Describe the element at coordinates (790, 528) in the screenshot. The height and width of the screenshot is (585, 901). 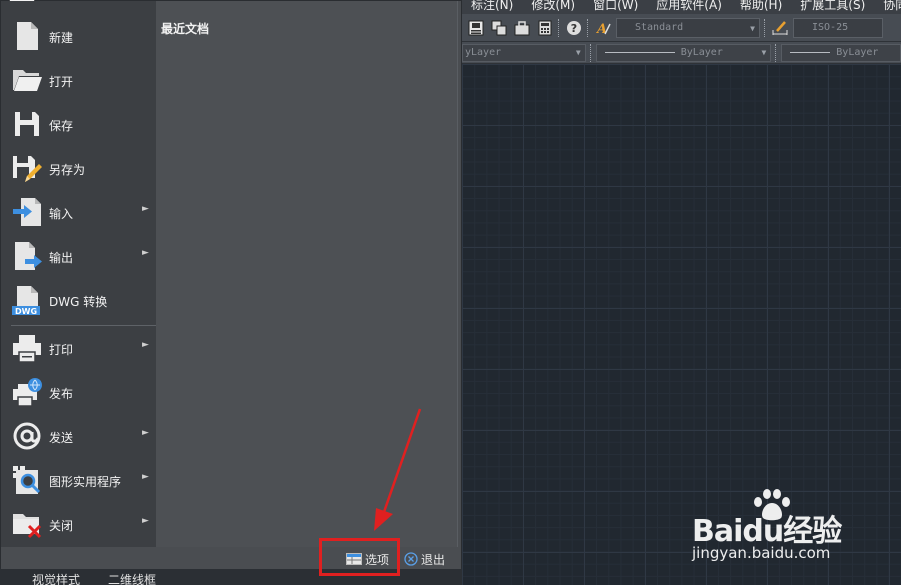
I see `baidu-jingyan-watermark: Baidu经验 jingyan.baidu.com` at that location.